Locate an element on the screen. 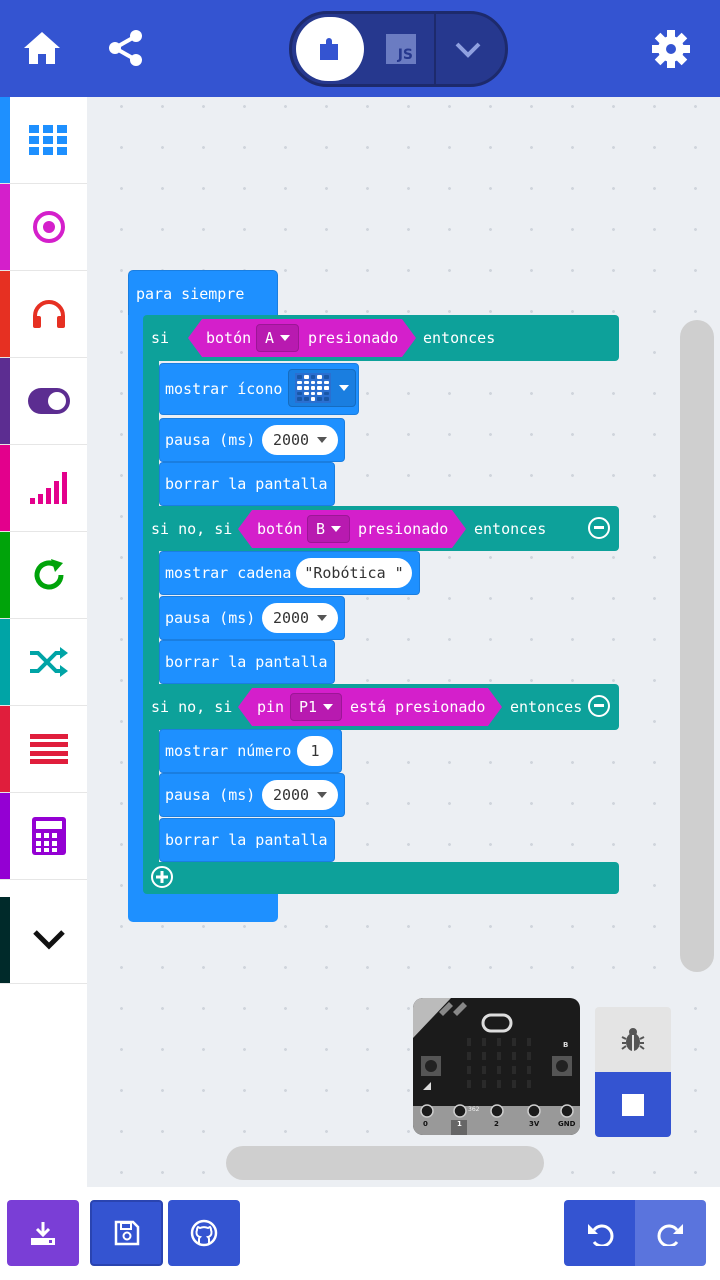 This screenshot has width=720, height=1280. share-icon is located at coordinates (125, 48).